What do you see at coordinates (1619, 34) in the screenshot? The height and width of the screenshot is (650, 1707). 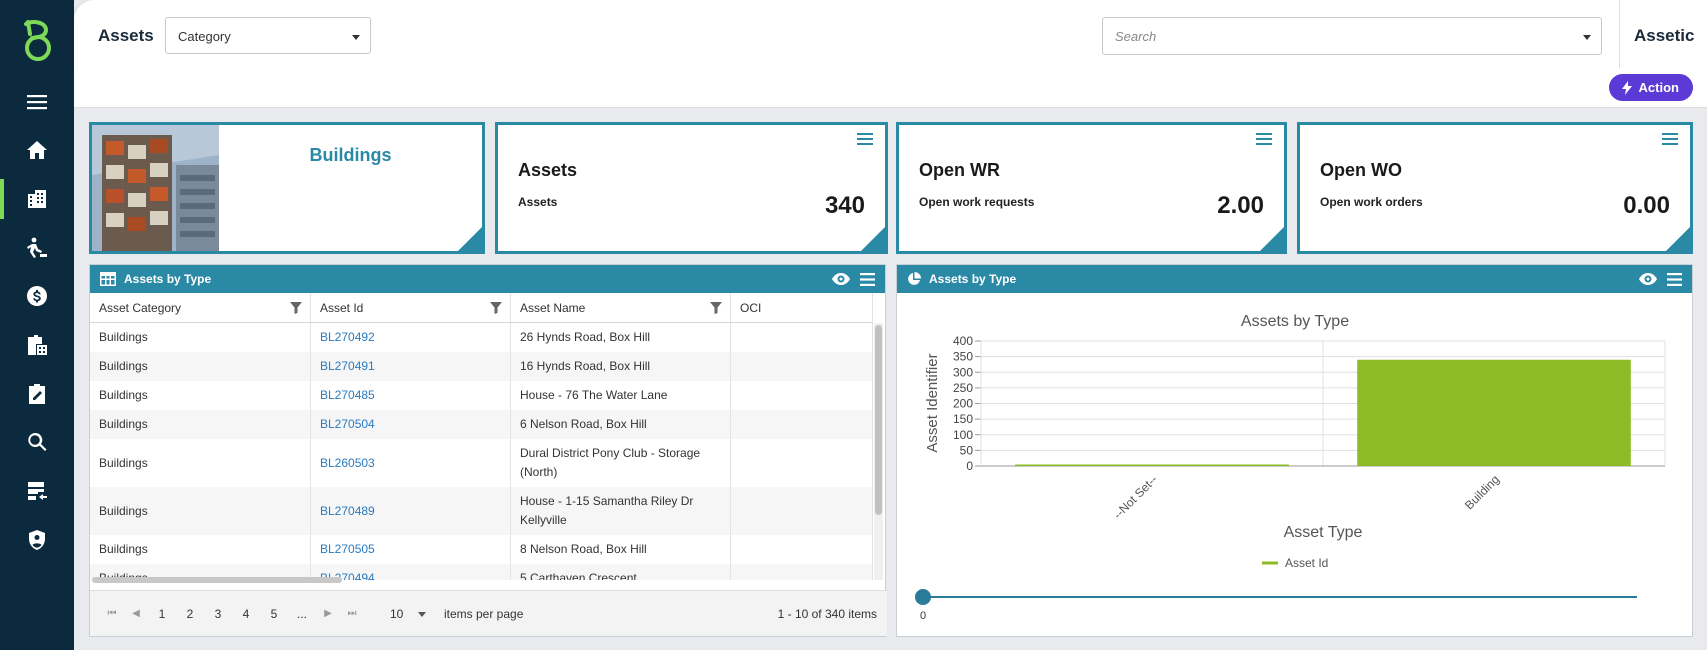 I see `header-divider` at bounding box center [1619, 34].